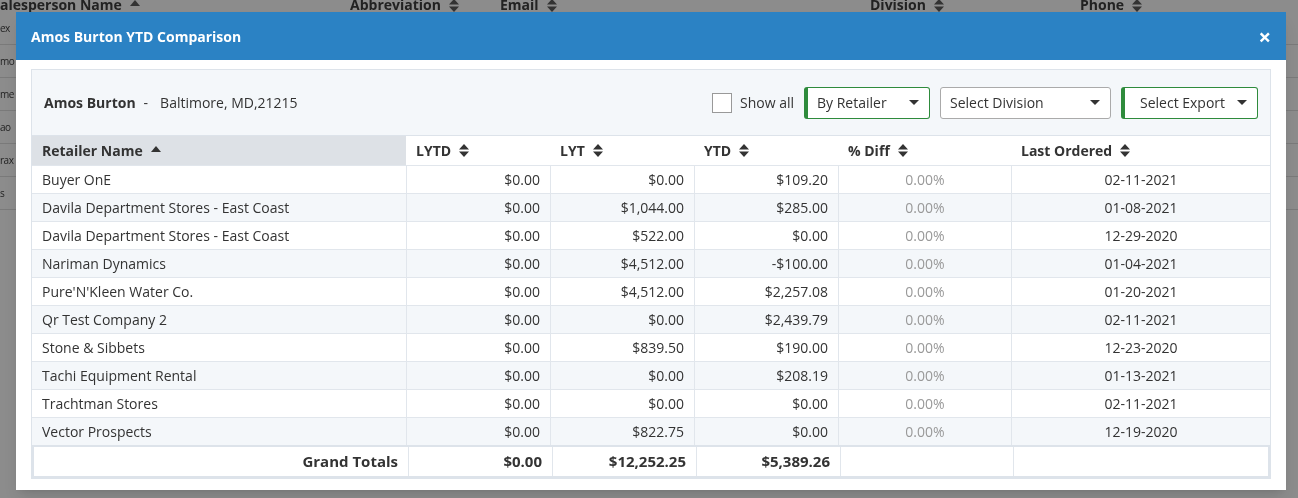 The height and width of the screenshot is (498, 1298). Describe the element at coordinates (350, 461) in the screenshot. I see `total-cell: Grand Totals` at that location.